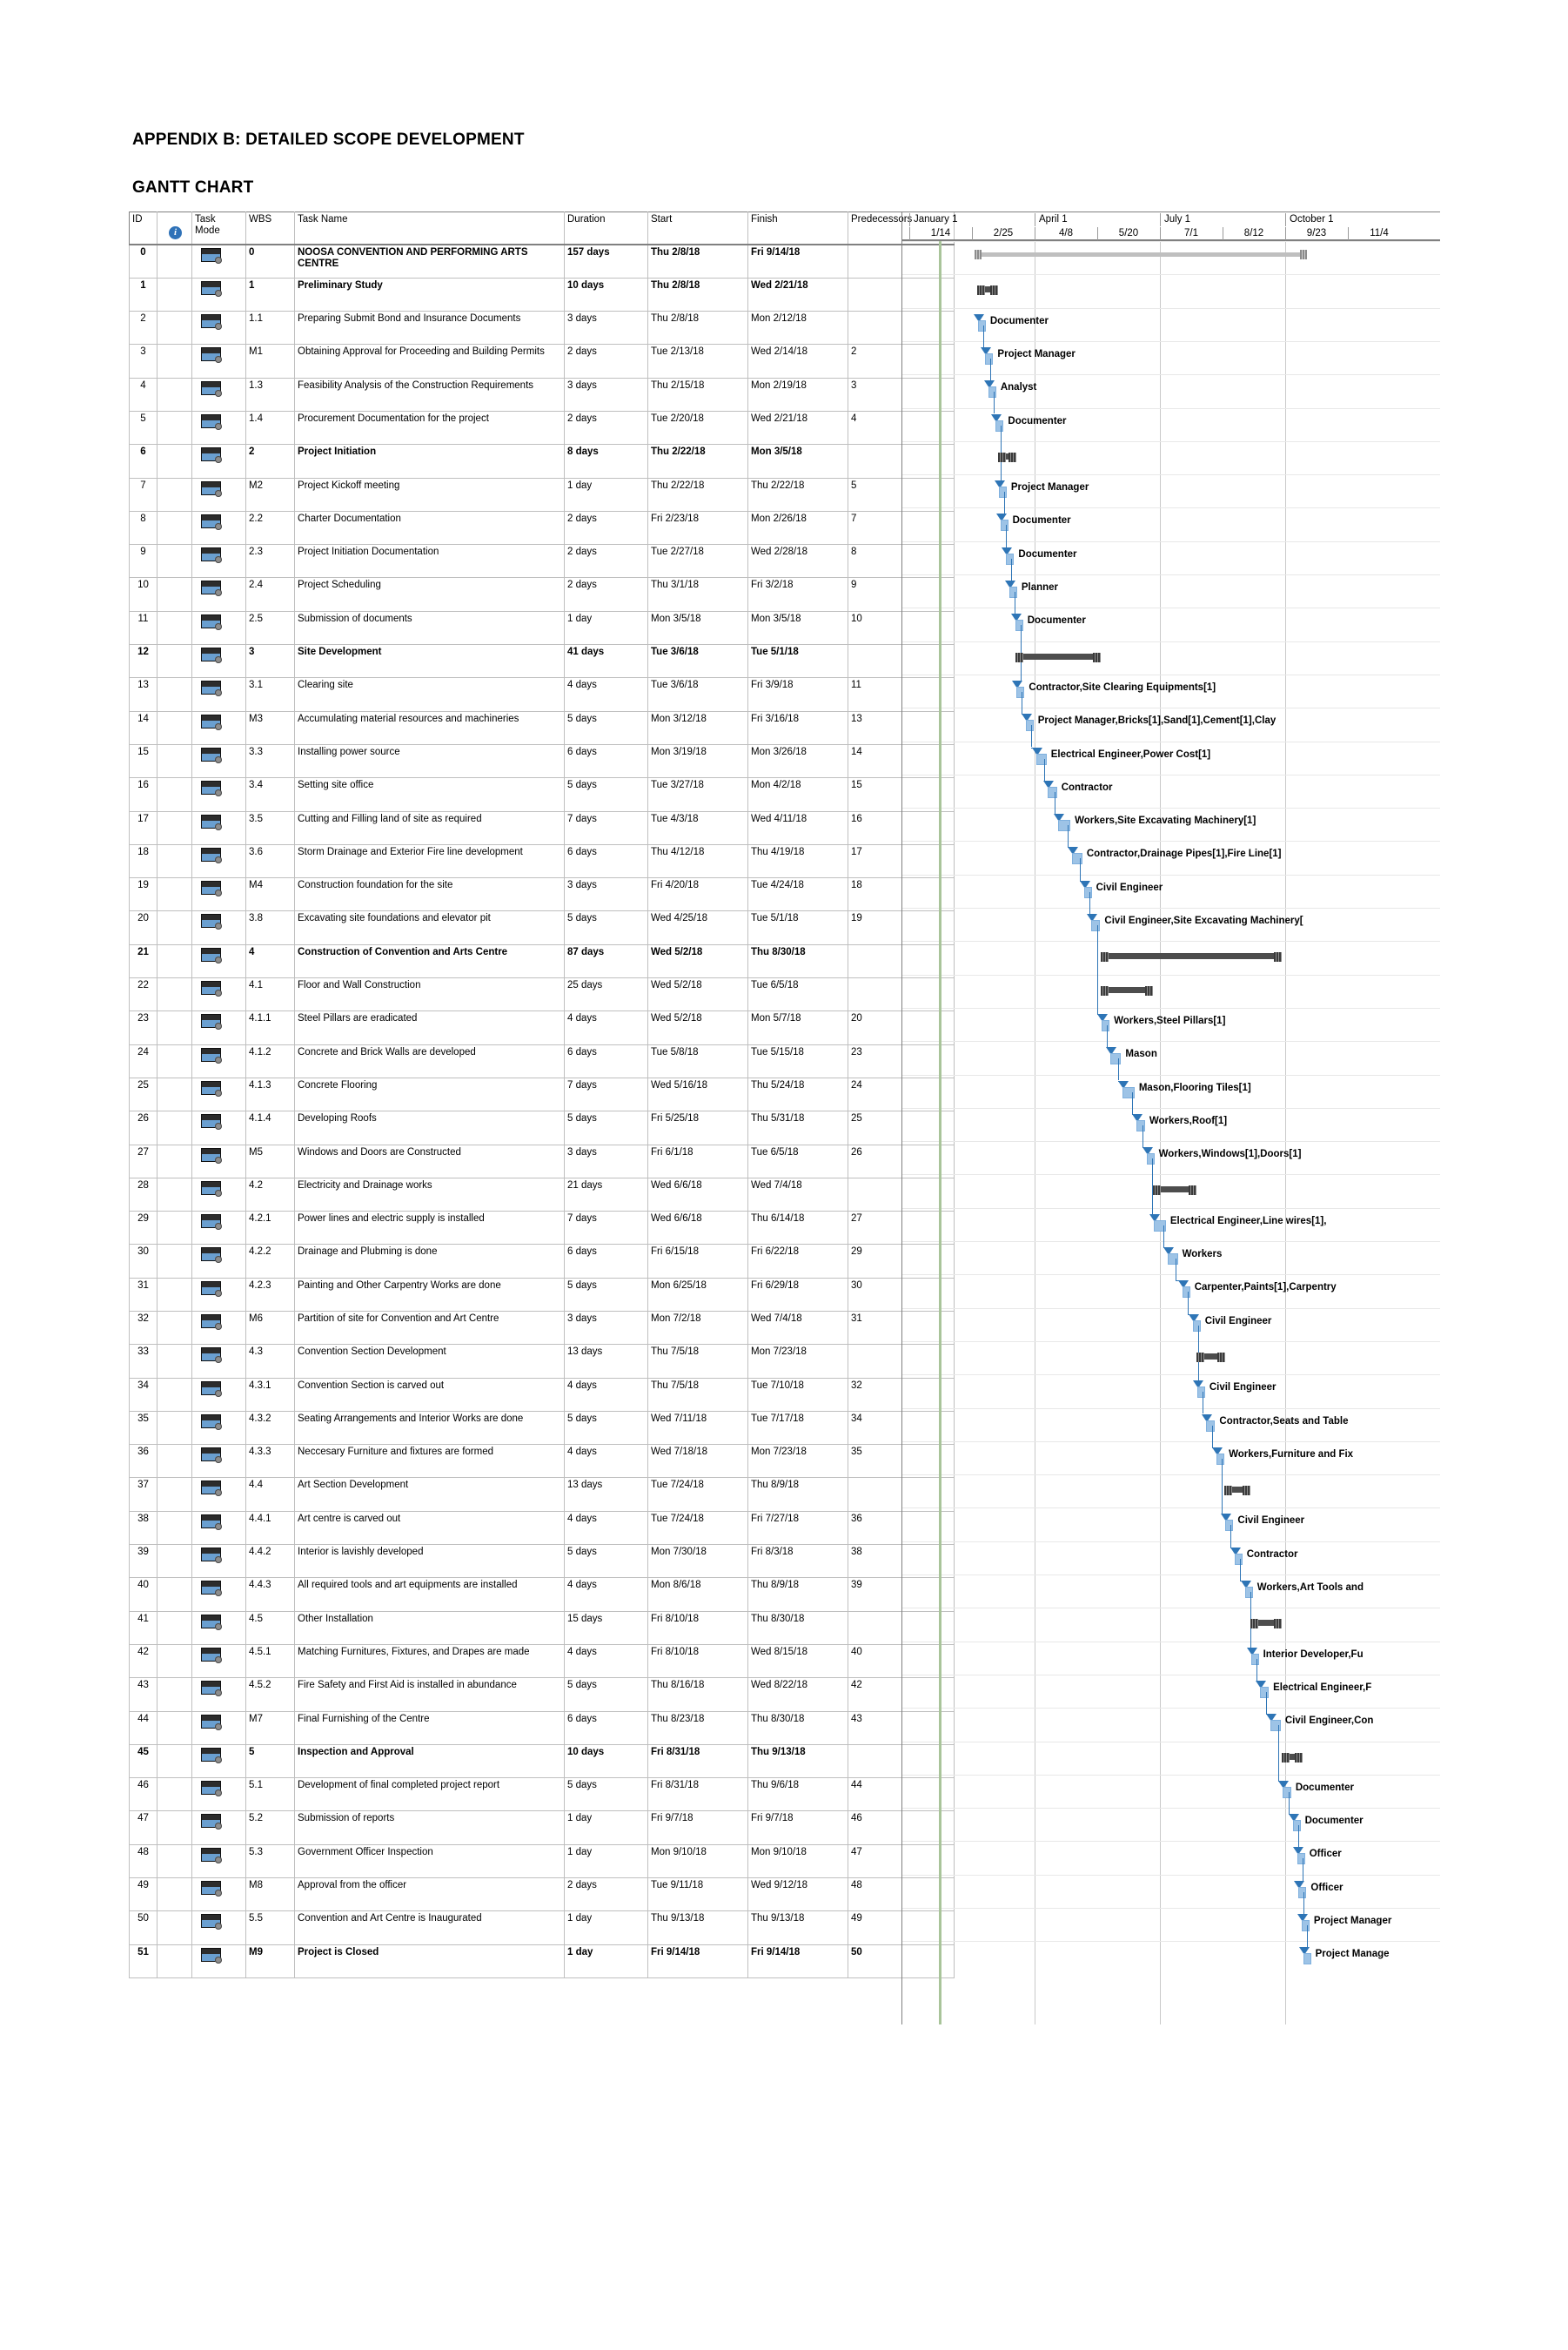 This screenshot has width=1568, height=2350. Describe the element at coordinates (430, 229) in the screenshot. I see `column-header-task-name: Task Name` at that location.